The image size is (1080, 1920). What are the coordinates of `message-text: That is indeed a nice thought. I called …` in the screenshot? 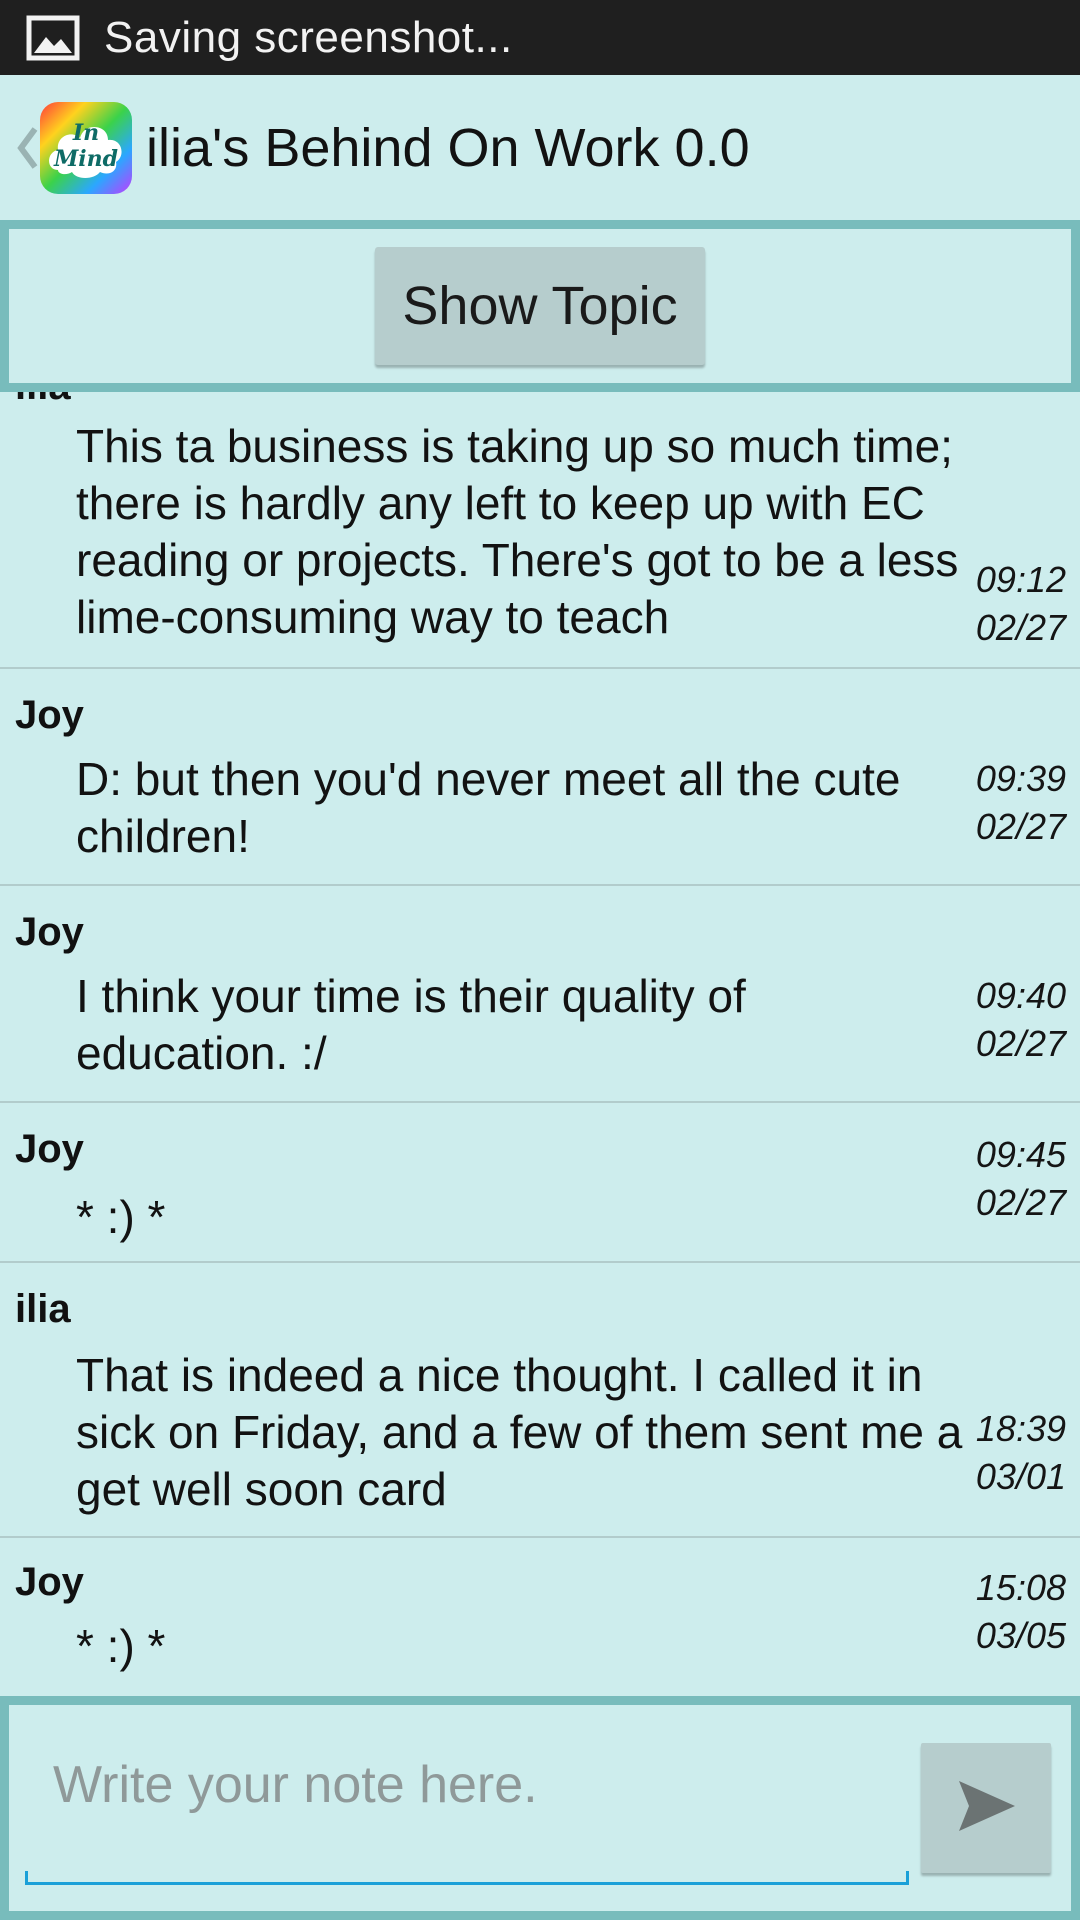 It's located at (519, 1432).